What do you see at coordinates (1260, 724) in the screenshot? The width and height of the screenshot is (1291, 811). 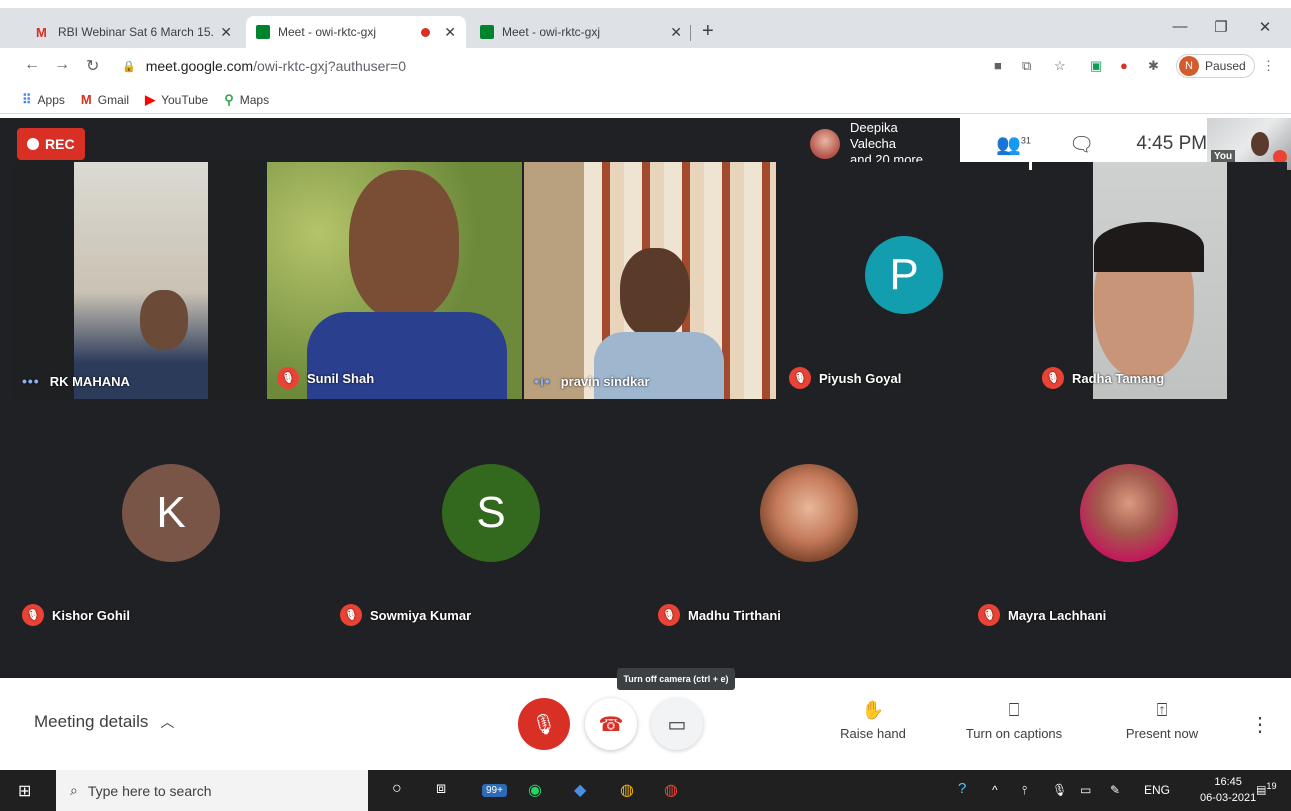 I see `more-options-icon: ⋮` at bounding box center [1260, 724].